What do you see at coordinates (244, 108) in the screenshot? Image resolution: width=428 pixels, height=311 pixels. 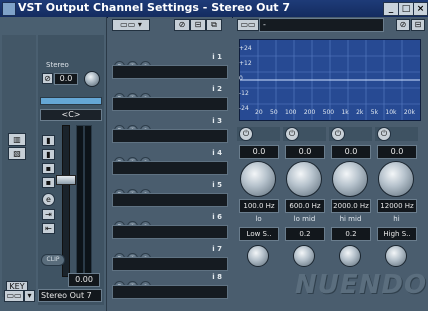 I see `graph-y-label: -24` at bounding box center [244, 108].